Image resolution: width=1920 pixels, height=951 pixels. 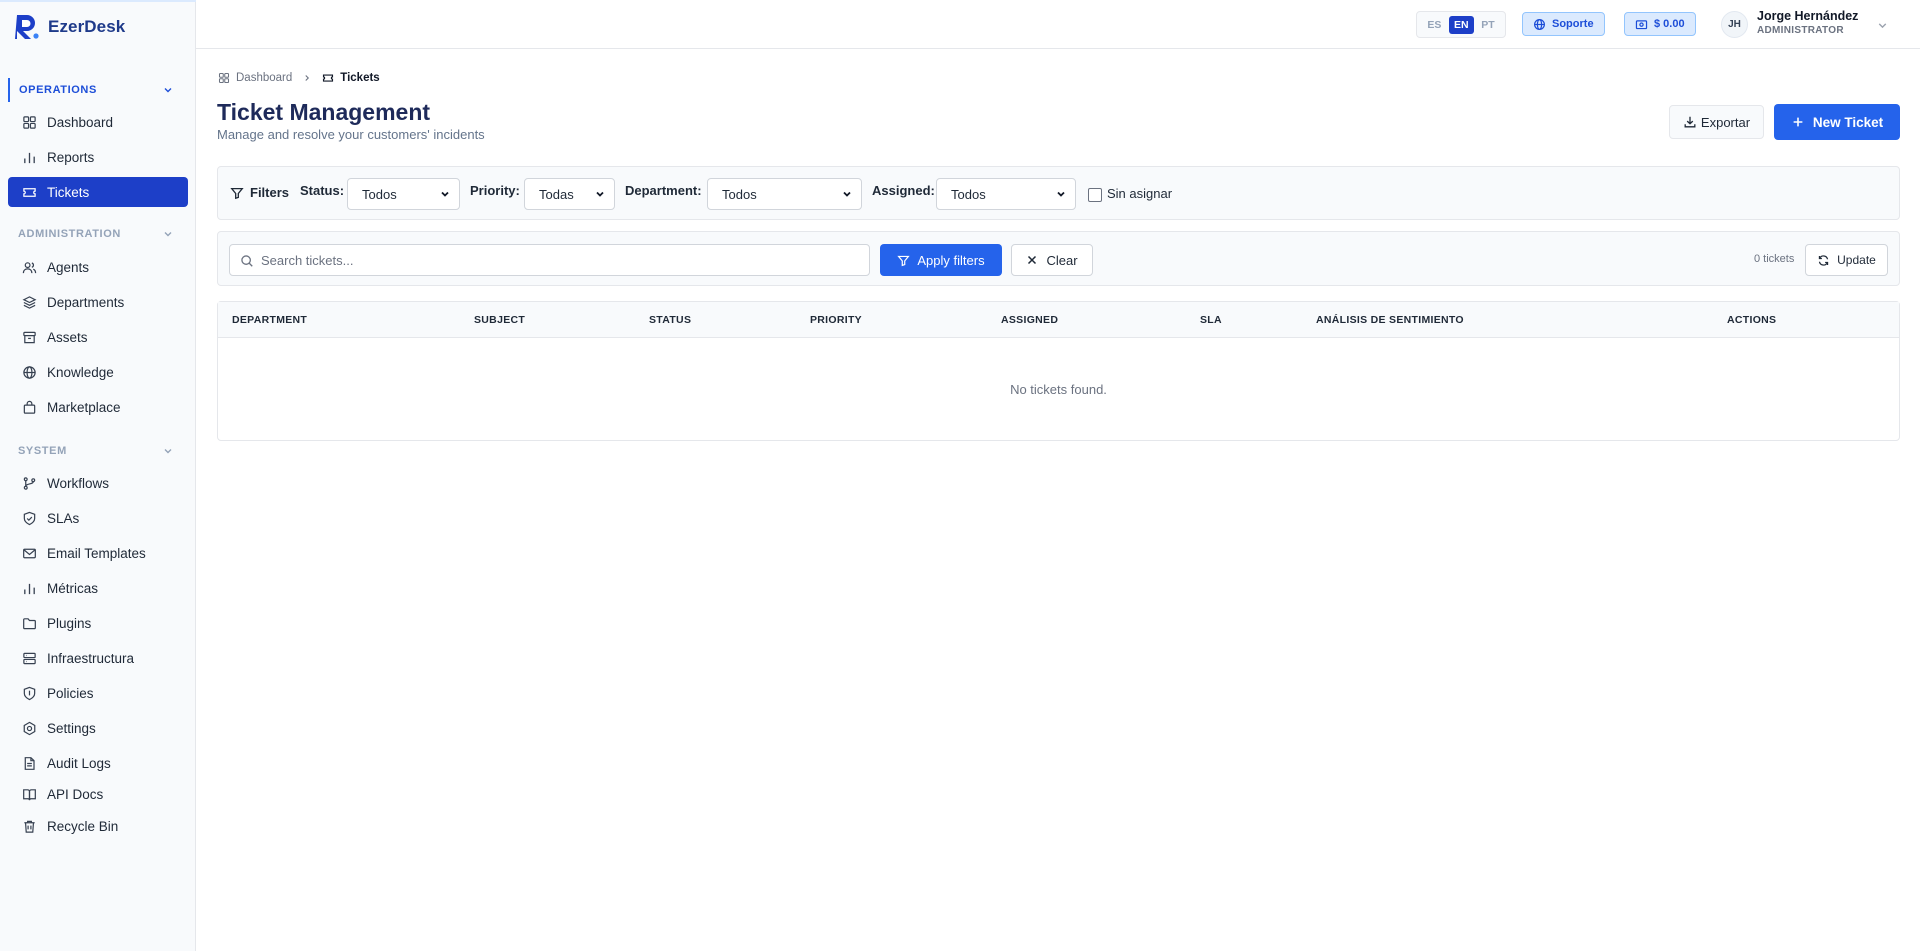 I want to click on sidebar-item-workflows: Workflows, so click(x=98, y=483).